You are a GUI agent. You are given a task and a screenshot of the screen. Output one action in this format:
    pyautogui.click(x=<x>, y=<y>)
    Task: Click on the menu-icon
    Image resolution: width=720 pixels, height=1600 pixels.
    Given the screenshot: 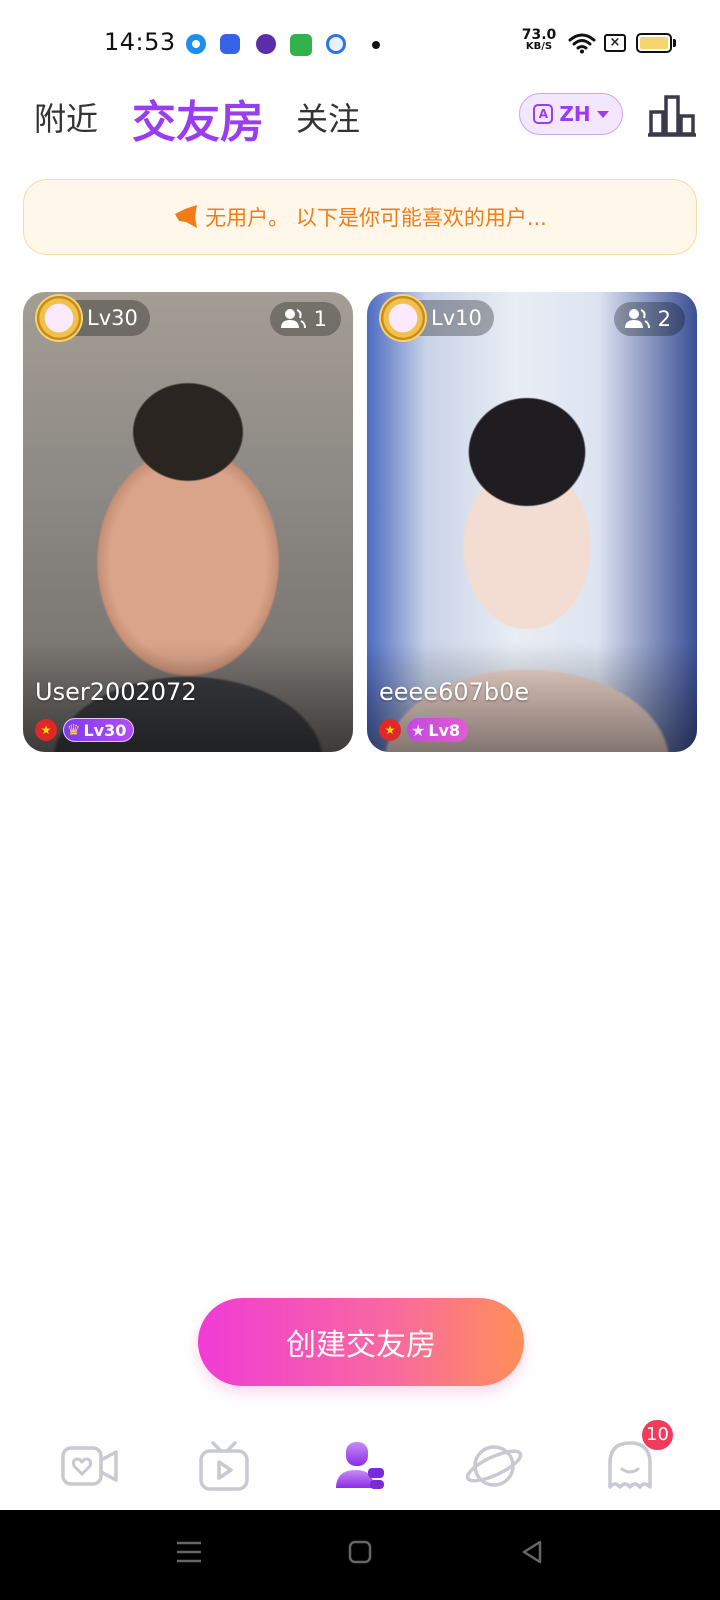 What is the action you would take?
    pyautogui.click(x=189, y=1552)
    